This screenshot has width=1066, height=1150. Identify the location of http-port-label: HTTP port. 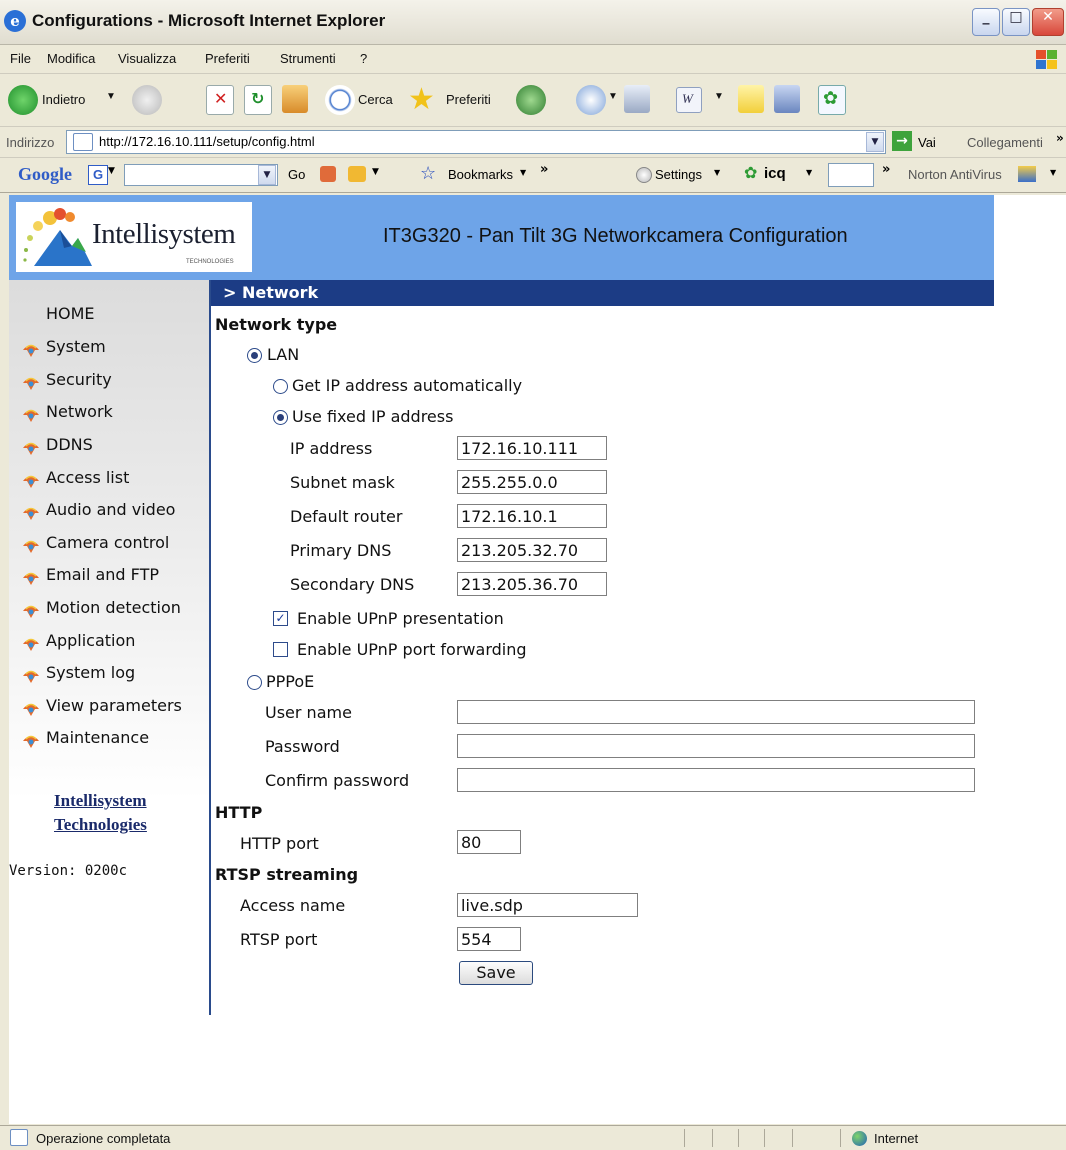
(279, 843).